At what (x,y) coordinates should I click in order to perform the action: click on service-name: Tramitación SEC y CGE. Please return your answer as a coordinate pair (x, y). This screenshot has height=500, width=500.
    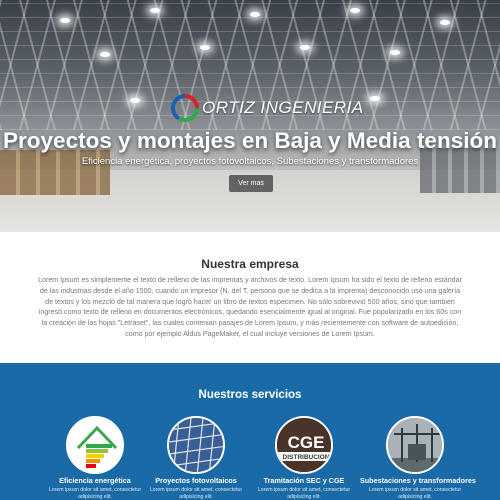
    Looking at the image, I should click on (304, 480).